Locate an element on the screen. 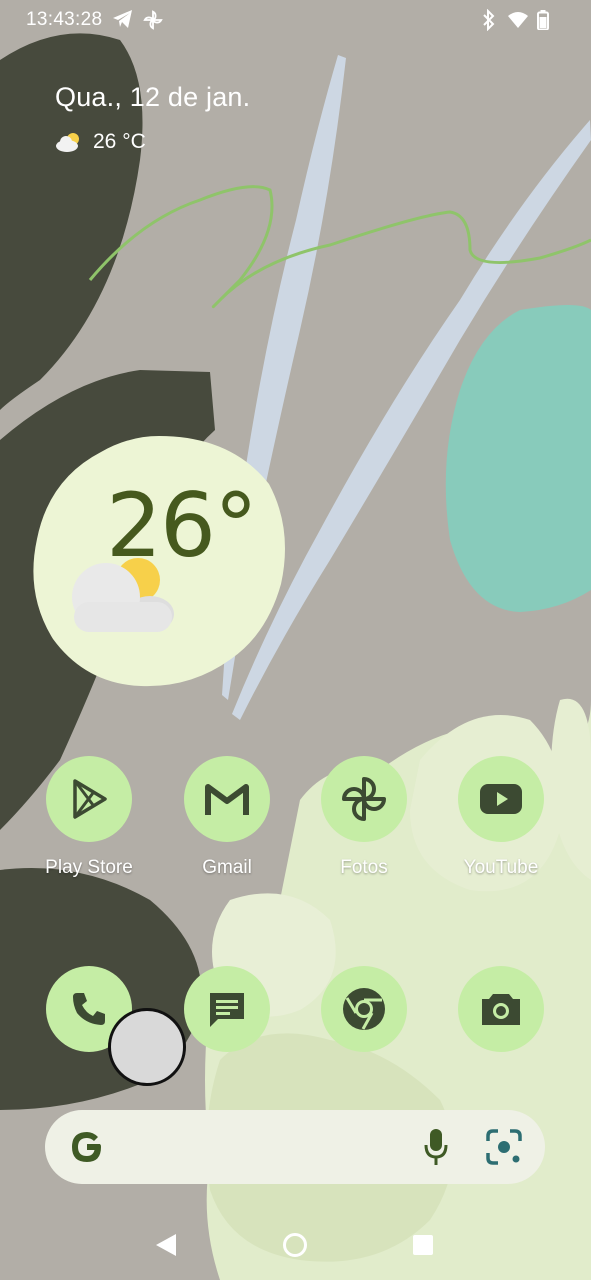 The height and width of the screenshot is (1280, 591). pinwheel-icon is located at coordinates (153, 20).